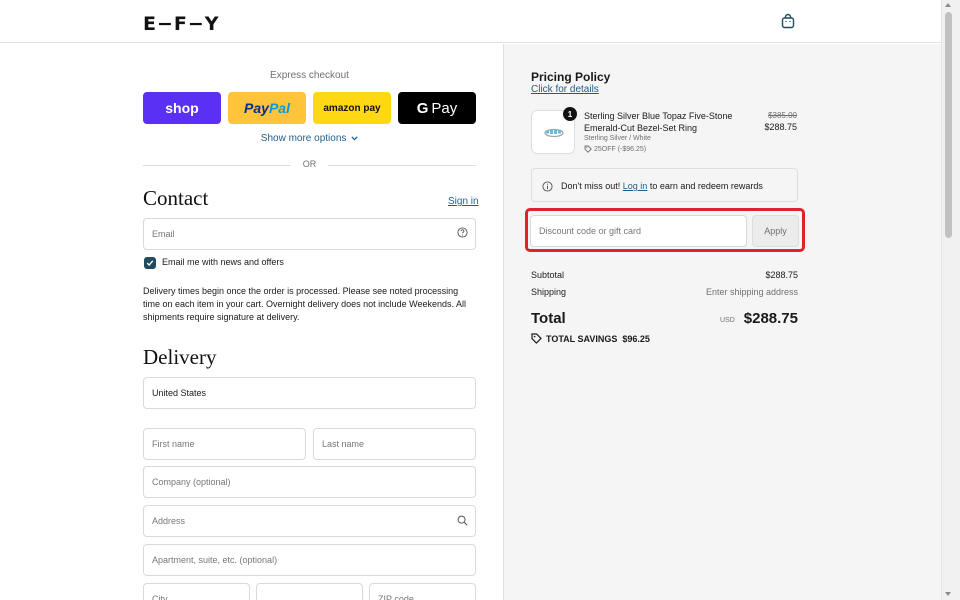 This screenshot has width=960, height=600. Describe the element at coordinates (565, 89) in the screenshot. I see `pricing-details-link: Click for details` at that location.